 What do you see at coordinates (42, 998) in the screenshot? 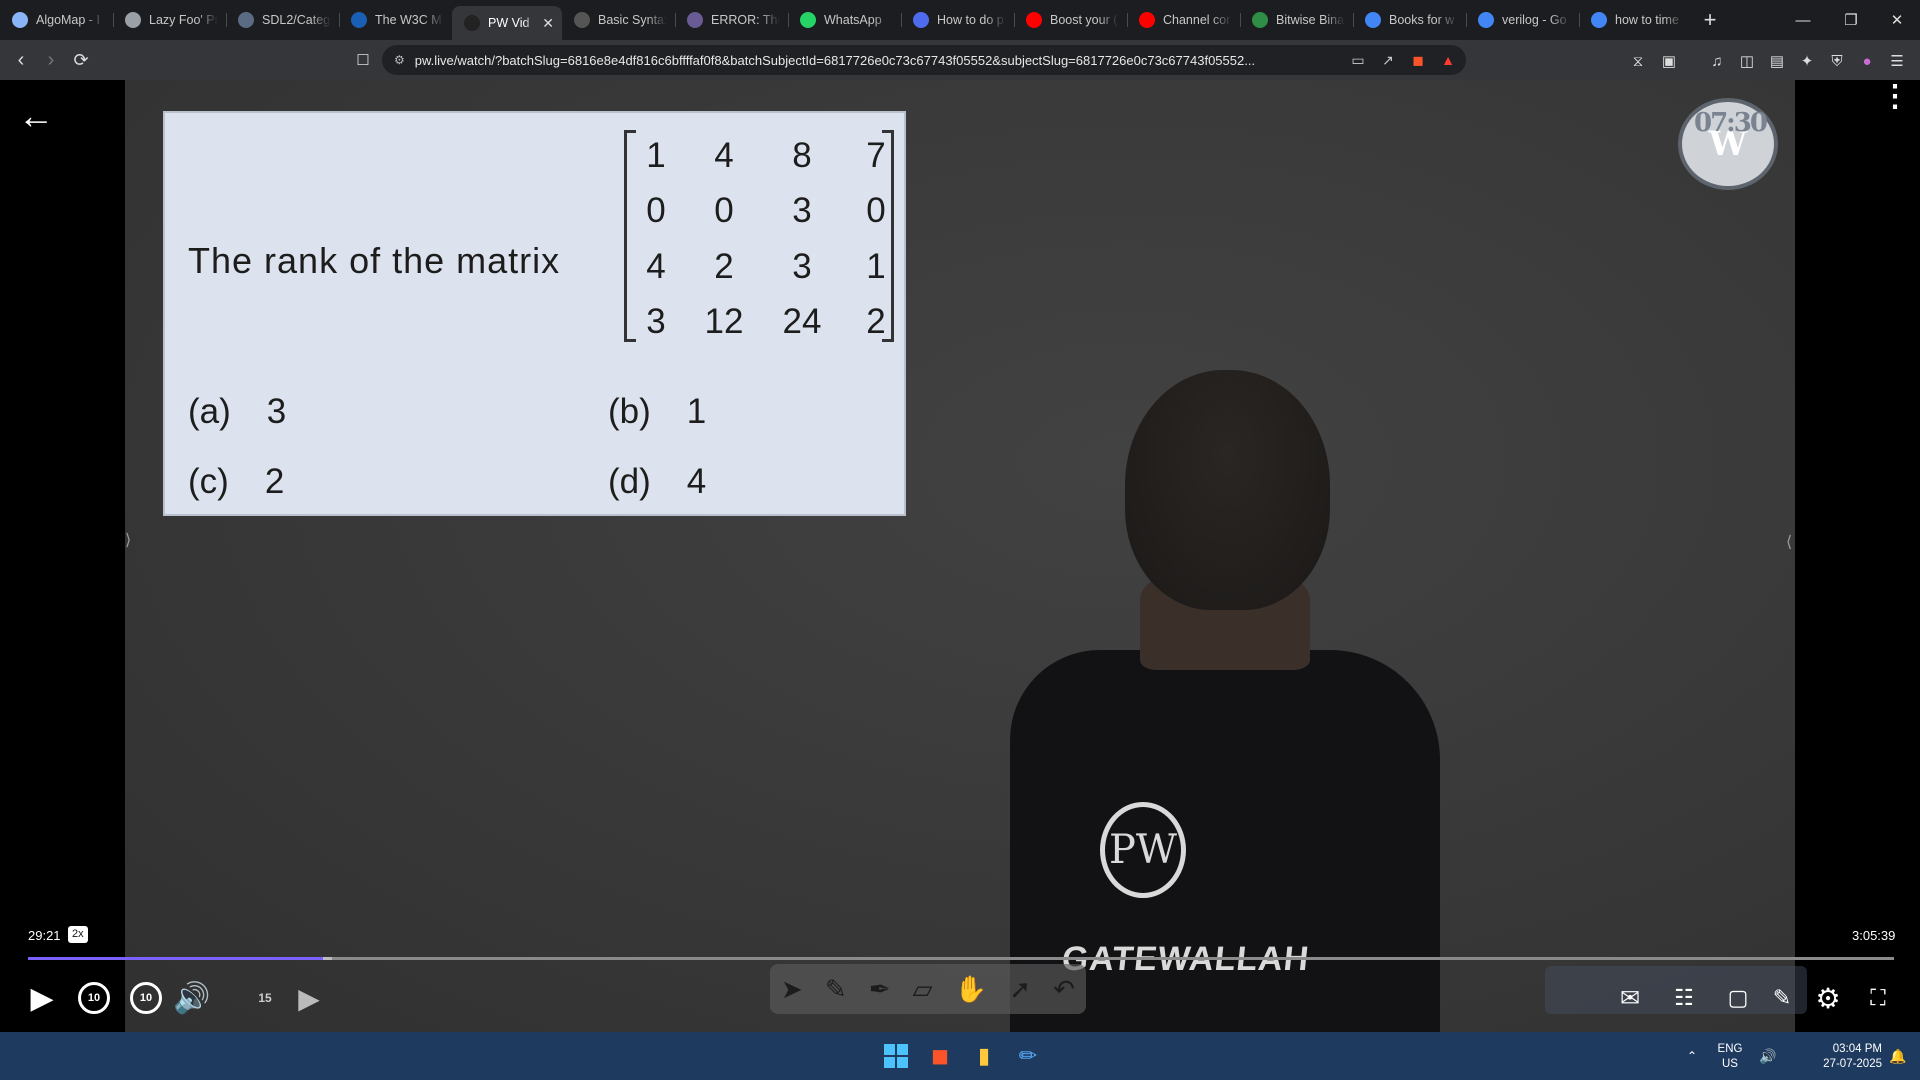
I see `play-button: ▶` at bounding box center [42, 998].